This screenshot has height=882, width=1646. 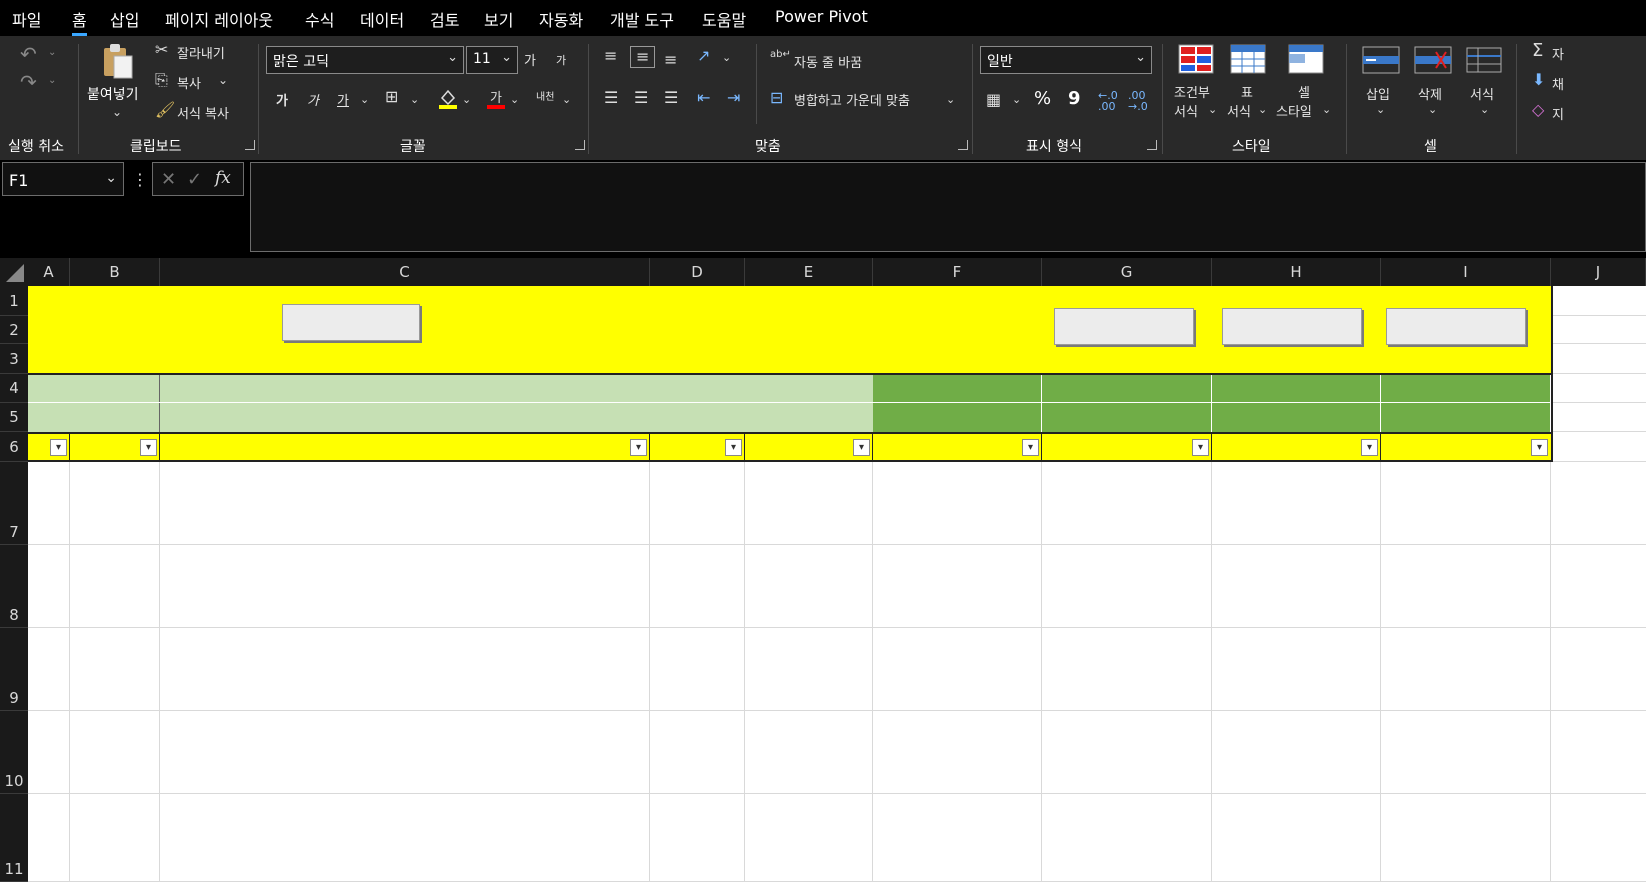 I want to click on menu-home: 홈, so click(x=79, y=21).